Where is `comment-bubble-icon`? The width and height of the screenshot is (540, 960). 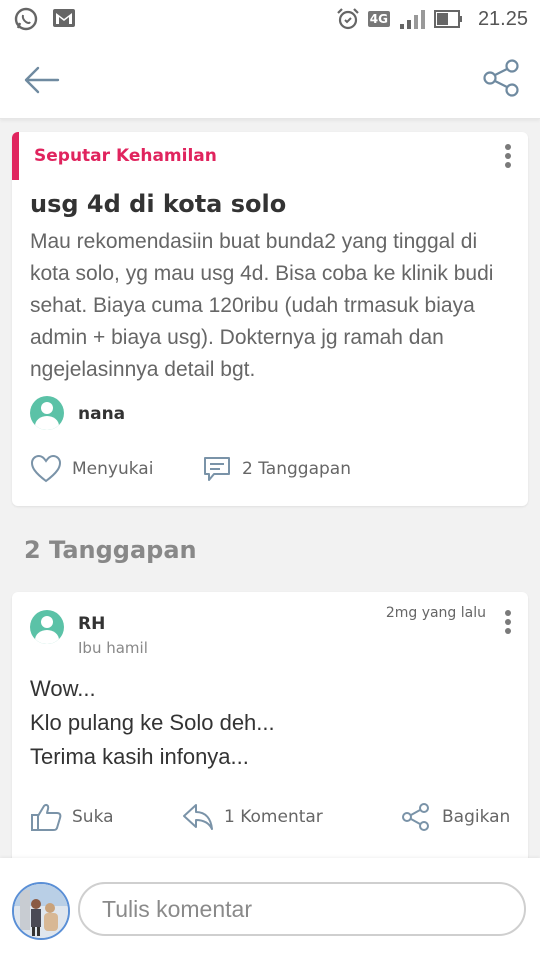
comment-bubble-icon is located at coordinates (217, 469).